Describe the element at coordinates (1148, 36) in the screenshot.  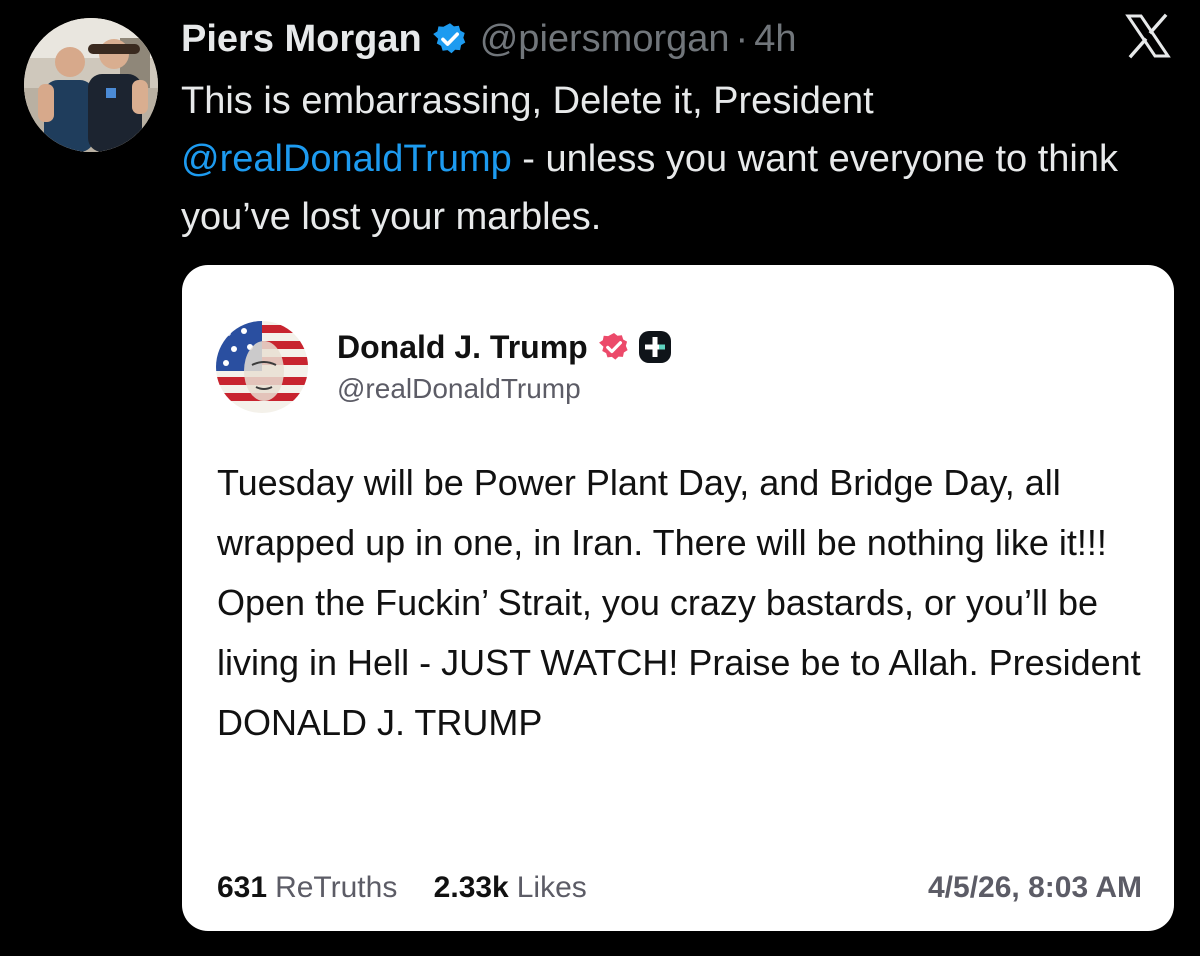
I see `x-logo-icon` at that location.